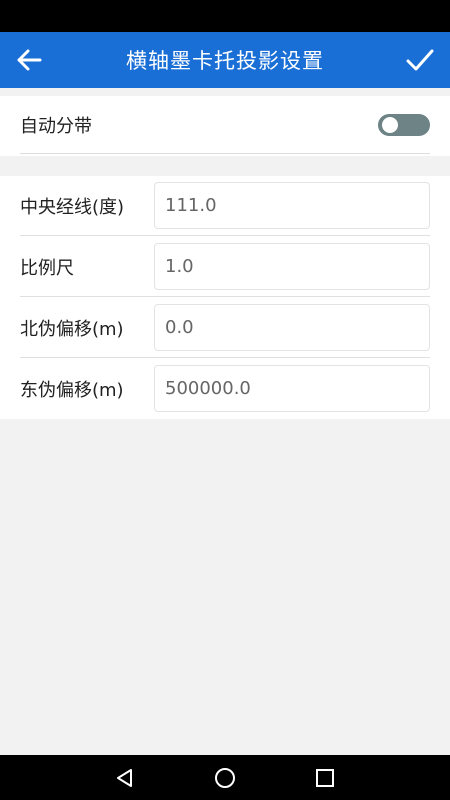 The height and width of the screenshot is (800, 450). What do you see at coordinates (390, 124) in the screenshot?
I see `toggle-knob` at bounding box center [390, 124].